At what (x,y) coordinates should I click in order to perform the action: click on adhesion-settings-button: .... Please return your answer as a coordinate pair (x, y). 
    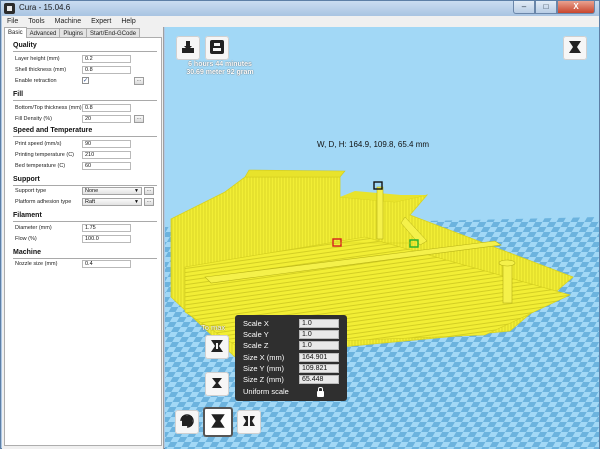
    Looking at the image, I should click on (149, 202).